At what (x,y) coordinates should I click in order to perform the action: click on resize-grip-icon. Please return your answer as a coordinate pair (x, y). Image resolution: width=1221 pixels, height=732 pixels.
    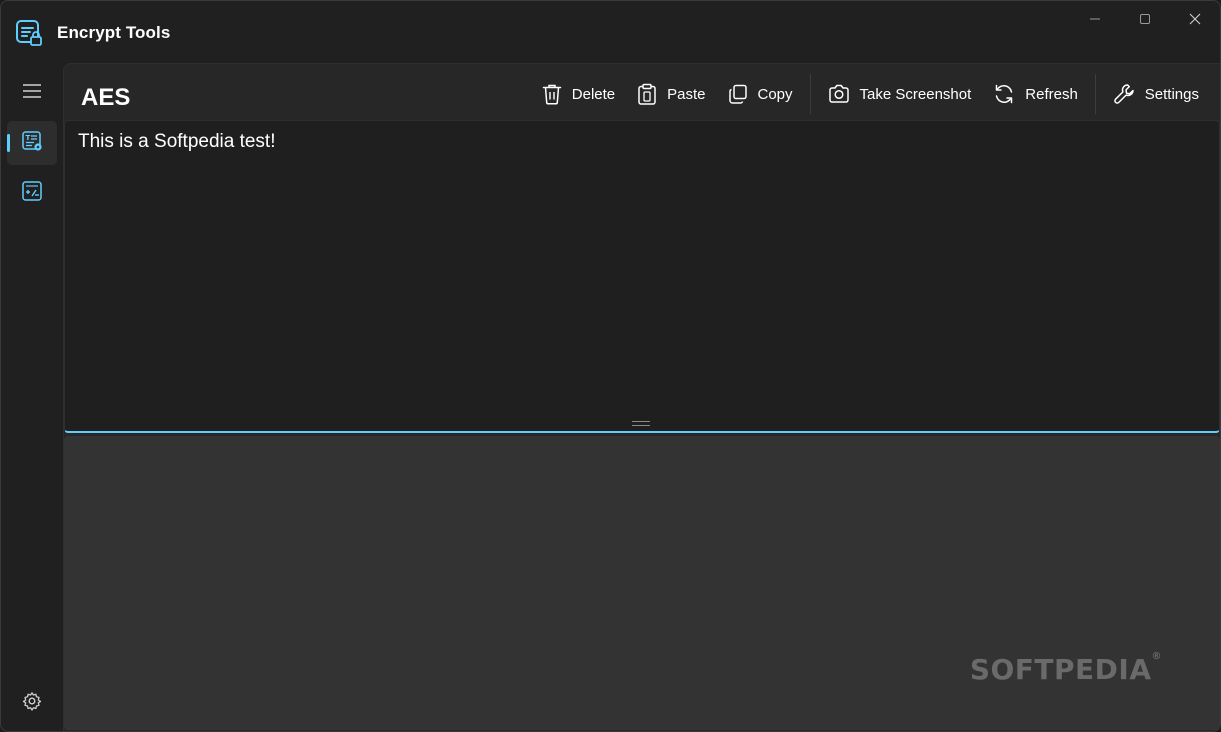
    Looking at the image, I should click on (641, 423).